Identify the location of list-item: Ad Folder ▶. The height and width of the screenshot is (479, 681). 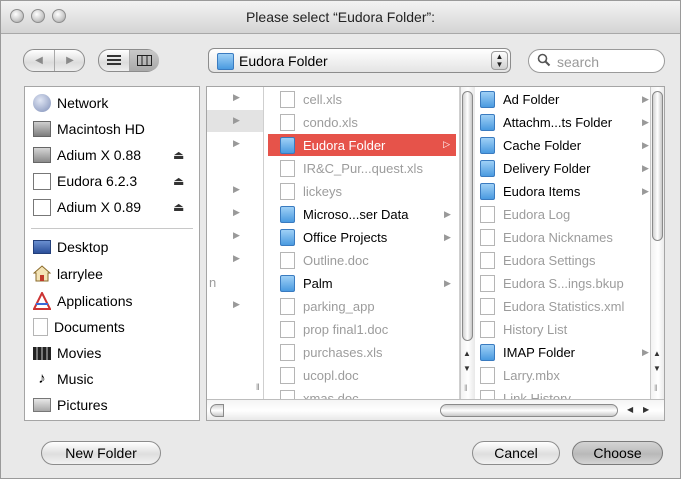
(565, 99).